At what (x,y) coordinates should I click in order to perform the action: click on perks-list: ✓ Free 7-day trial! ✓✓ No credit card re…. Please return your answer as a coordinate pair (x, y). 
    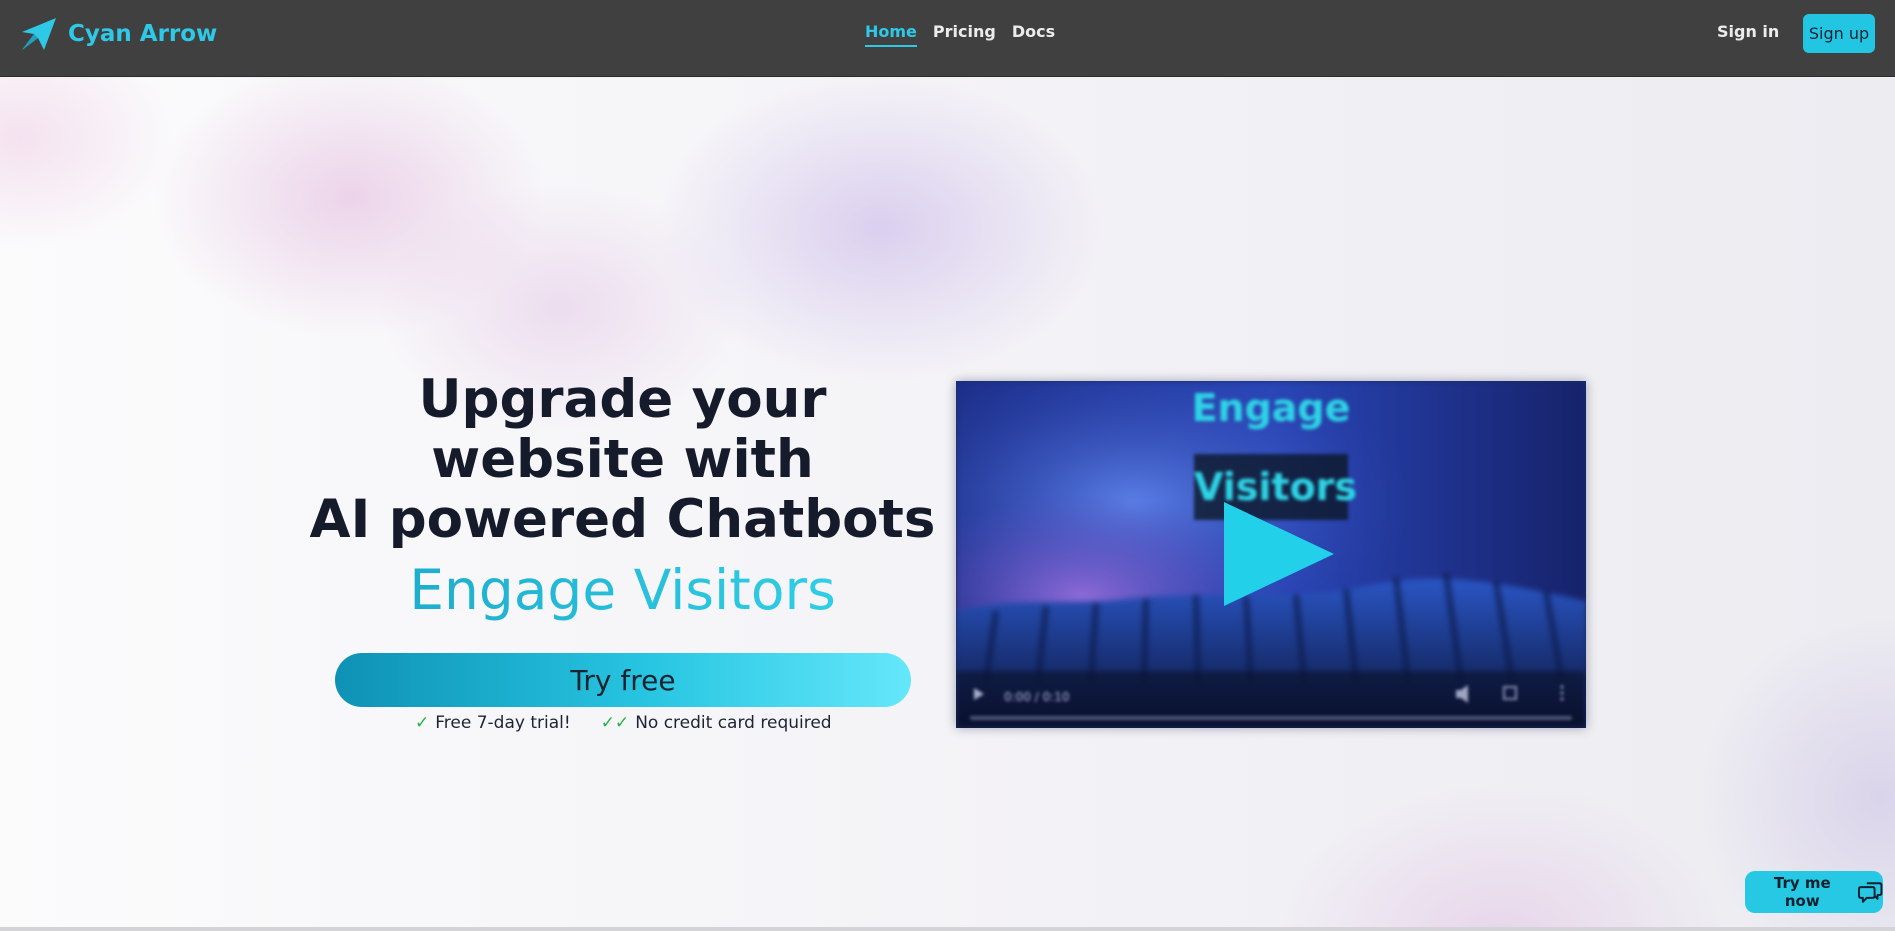
    Looking at the image, I should click on (623, 723).